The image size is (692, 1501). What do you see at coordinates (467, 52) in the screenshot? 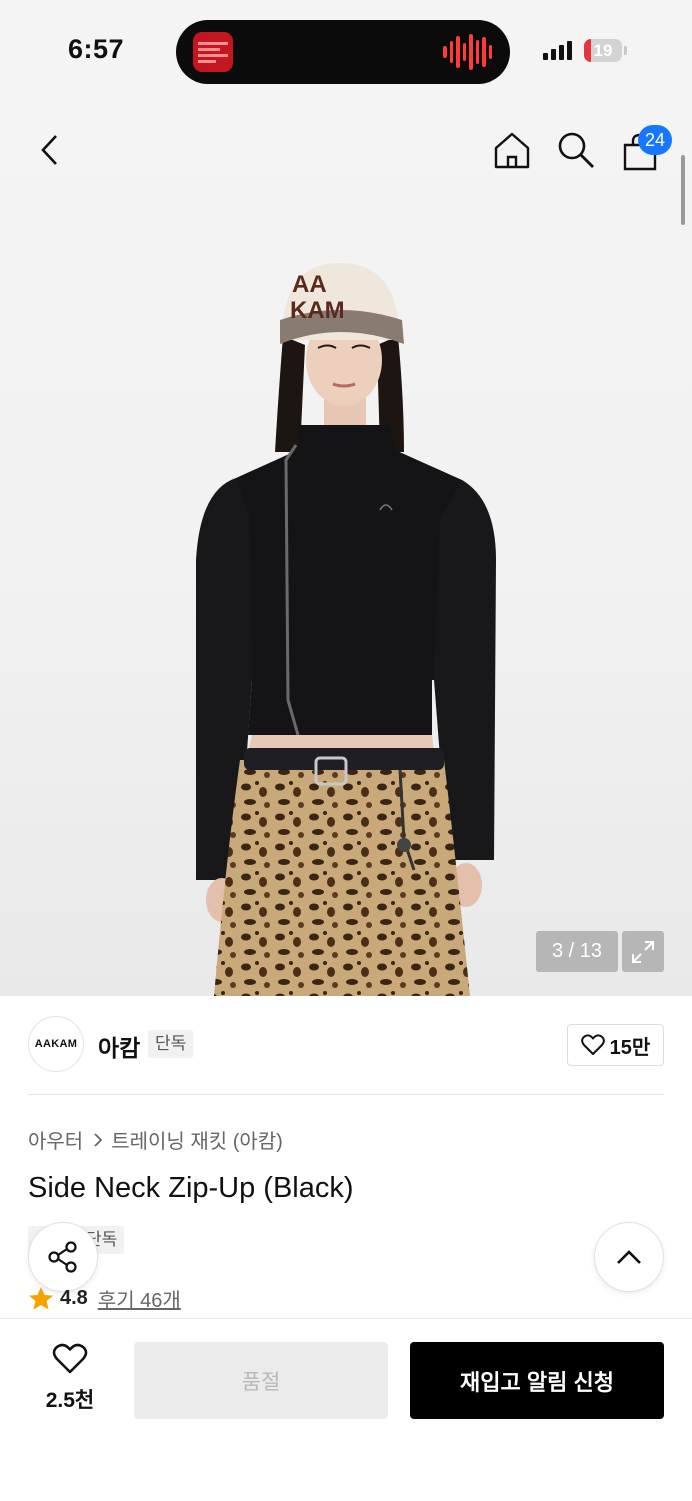
I see `audio-waveform-icon` at bounding box center [467, 52].